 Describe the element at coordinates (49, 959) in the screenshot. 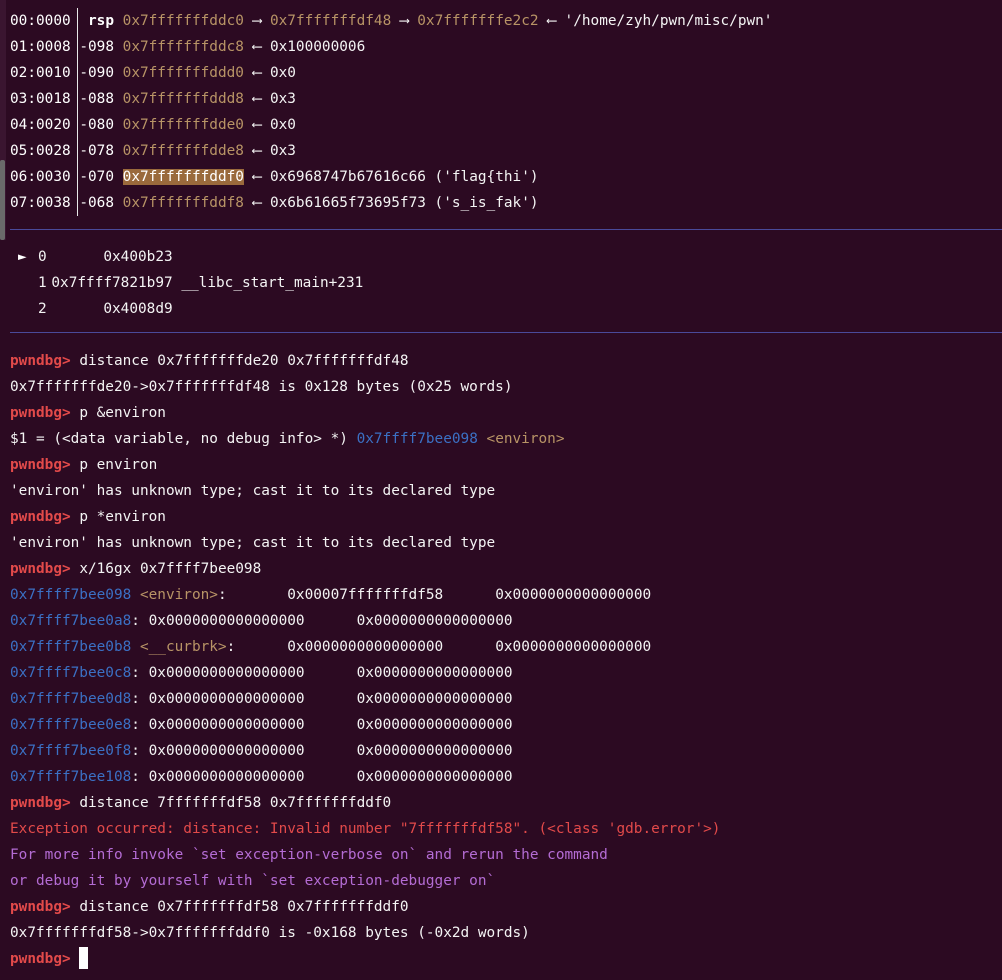

I see `input-line: pwndbg>` at that location.